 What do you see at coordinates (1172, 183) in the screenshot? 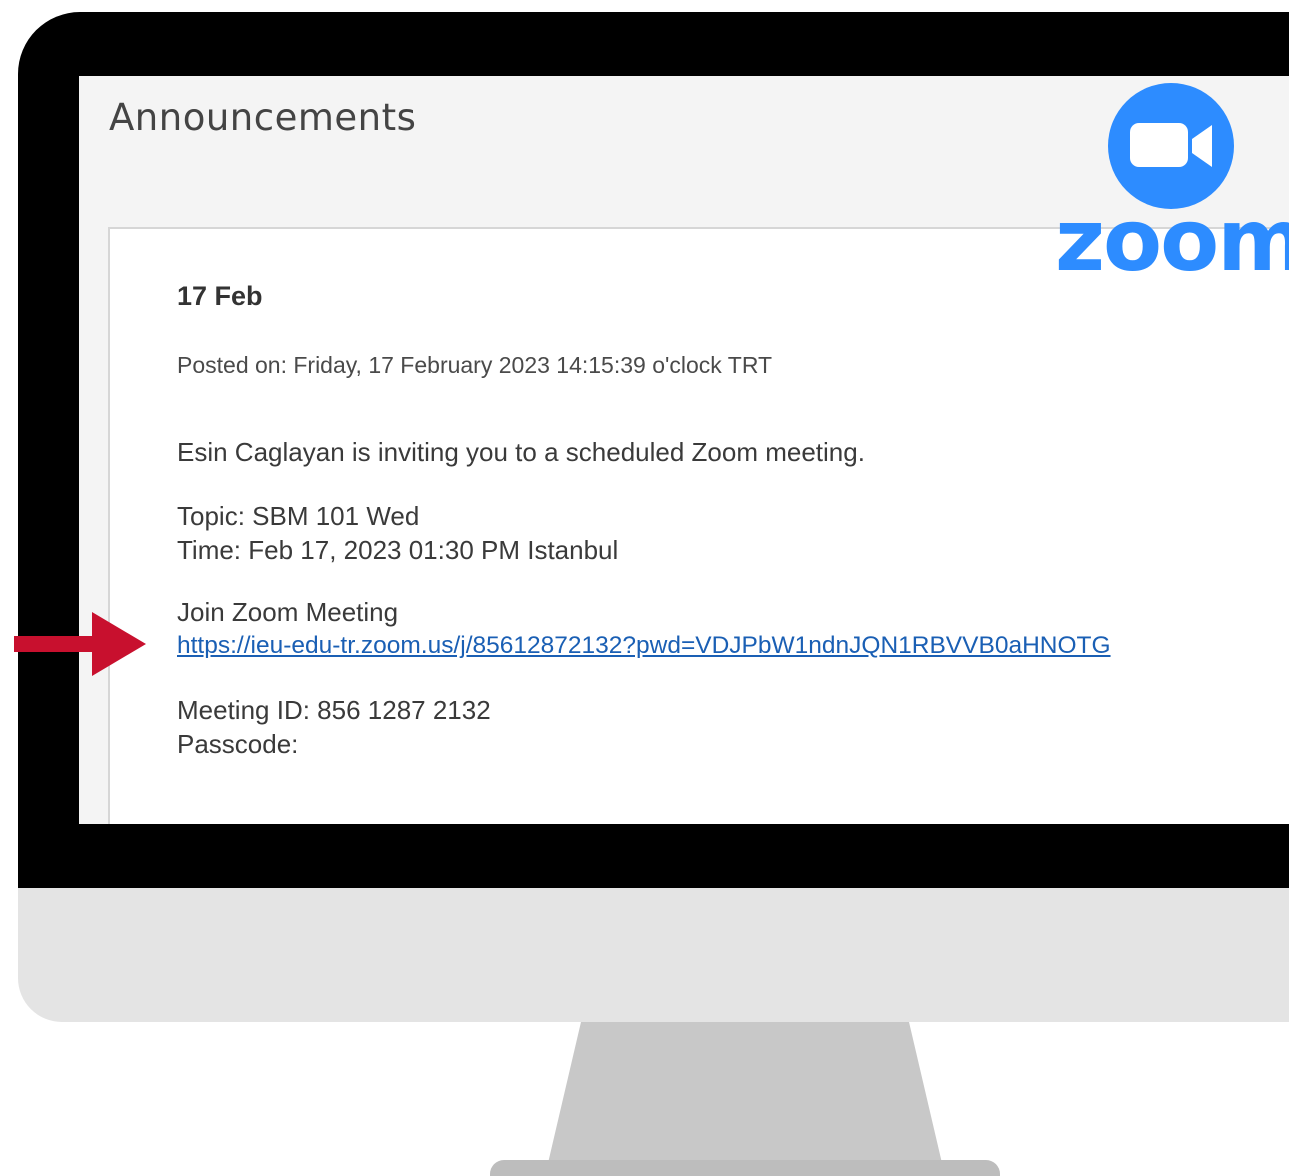
I see `zoom-logo: zoom` at bounding box center [1172, 183].